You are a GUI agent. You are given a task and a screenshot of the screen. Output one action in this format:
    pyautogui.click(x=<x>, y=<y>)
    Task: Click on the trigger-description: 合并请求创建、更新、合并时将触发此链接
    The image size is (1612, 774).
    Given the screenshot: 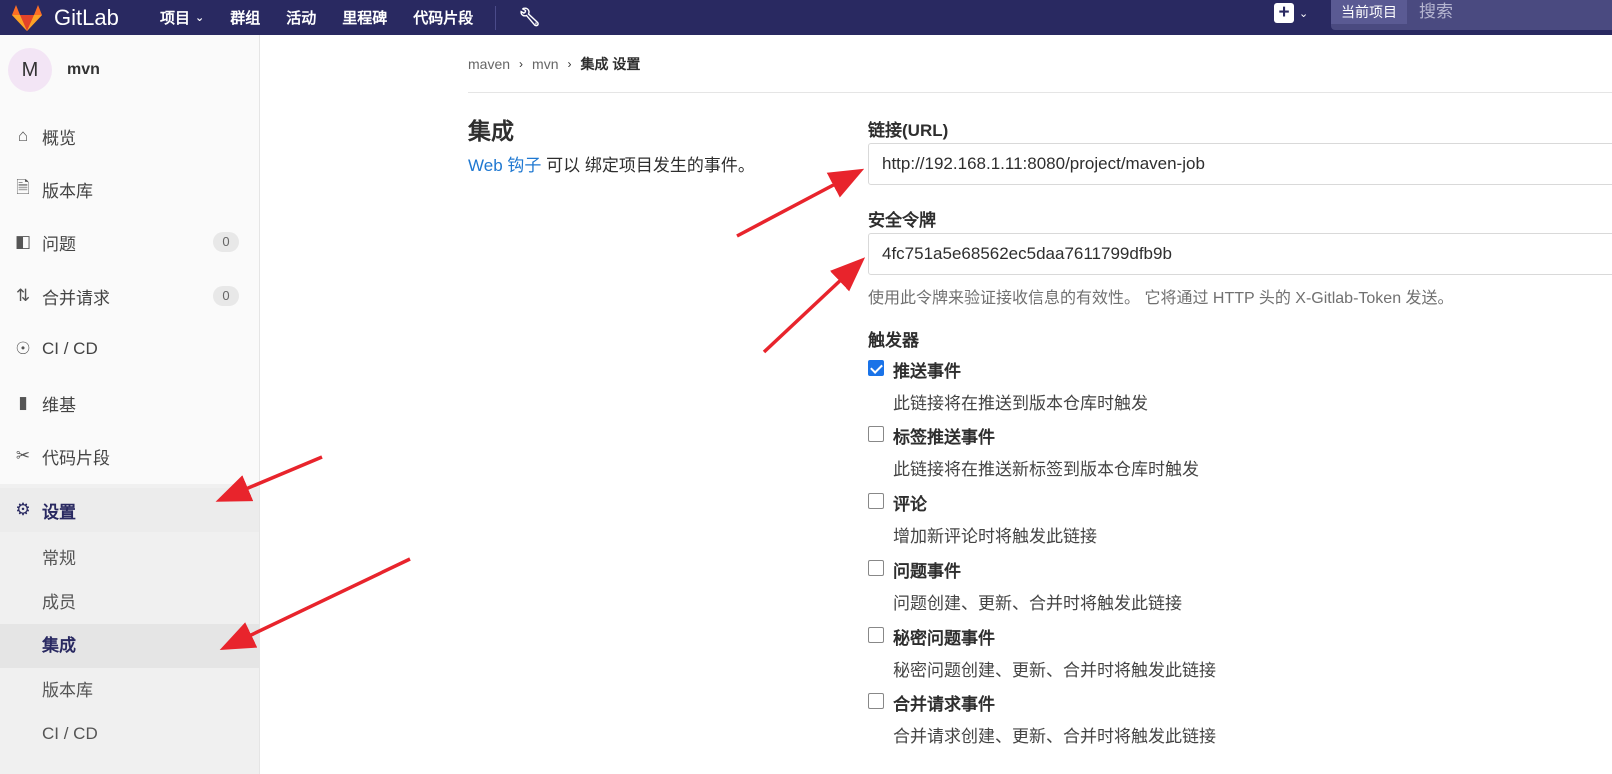 What is the action you would take?
    pyautogui.click(x=1054, y=736)
    